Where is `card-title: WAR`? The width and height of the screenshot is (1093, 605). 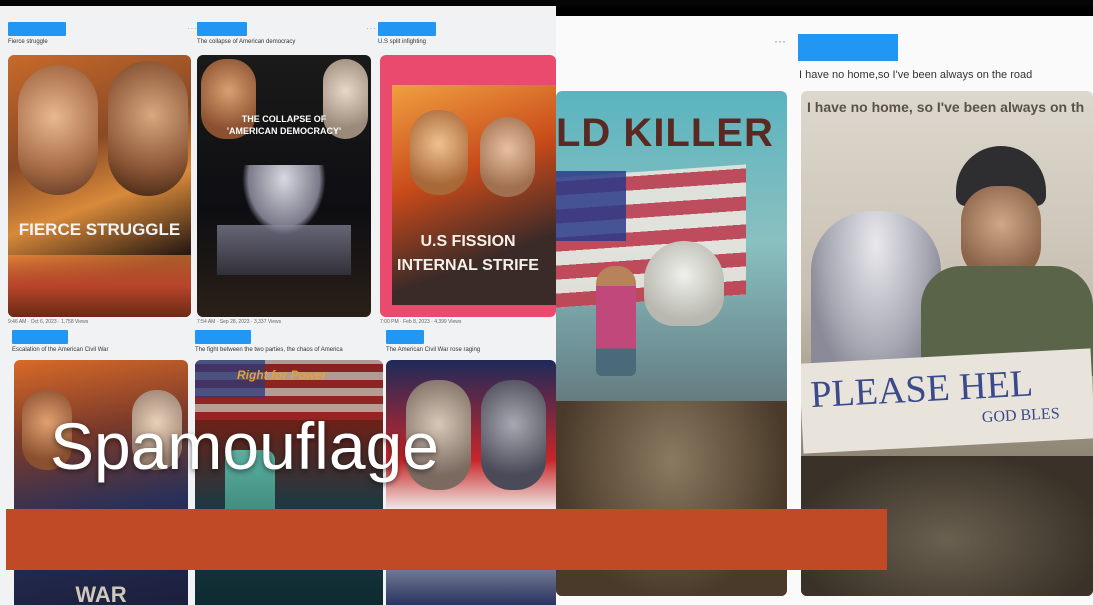
card-title: WAR is located at coordinates (101, 593).